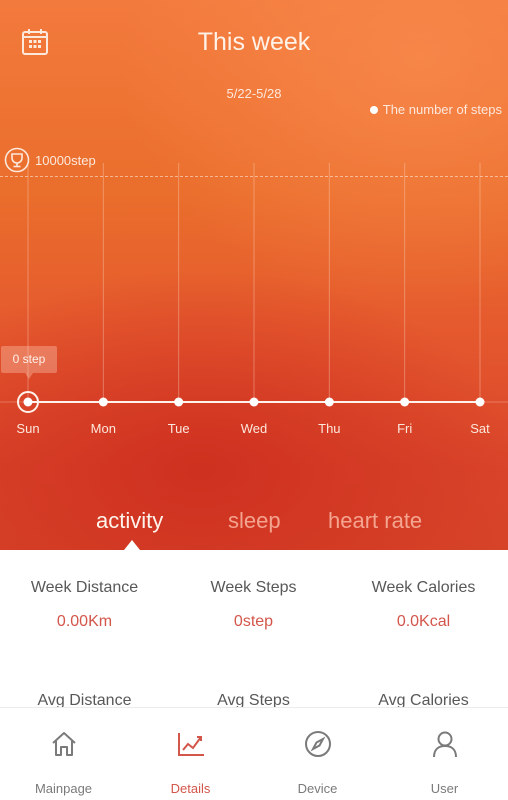 This screenshot has height=800, width=508. What do you see at coordinates (329, 428) in the screenshot?
I see `day-label-thu: Thu` at bounding box center [329, 428].